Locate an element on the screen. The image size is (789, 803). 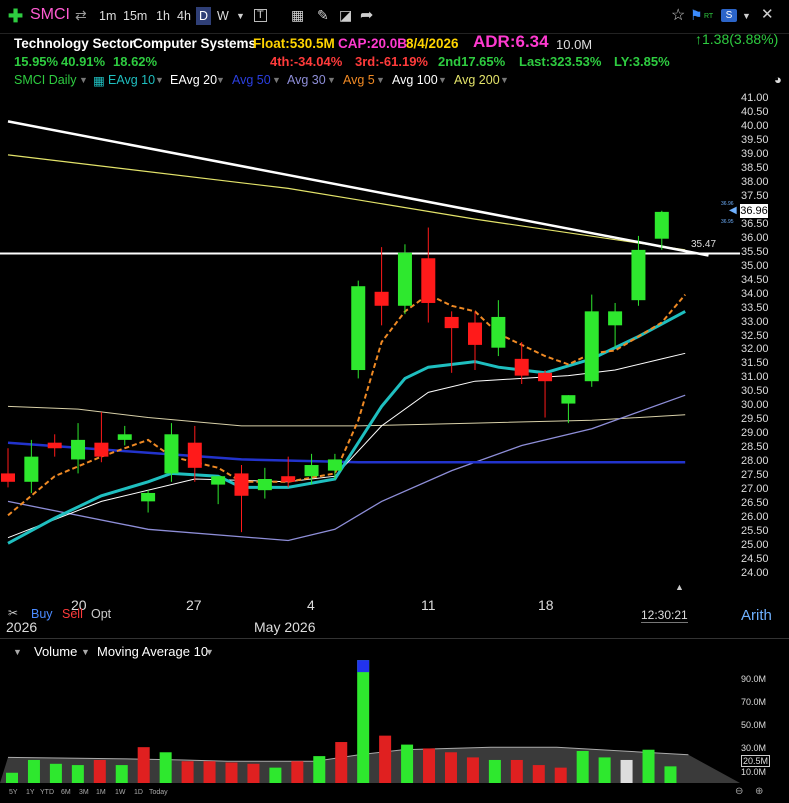
range-ytd-button: YTD is located at coordinates (47, 792).